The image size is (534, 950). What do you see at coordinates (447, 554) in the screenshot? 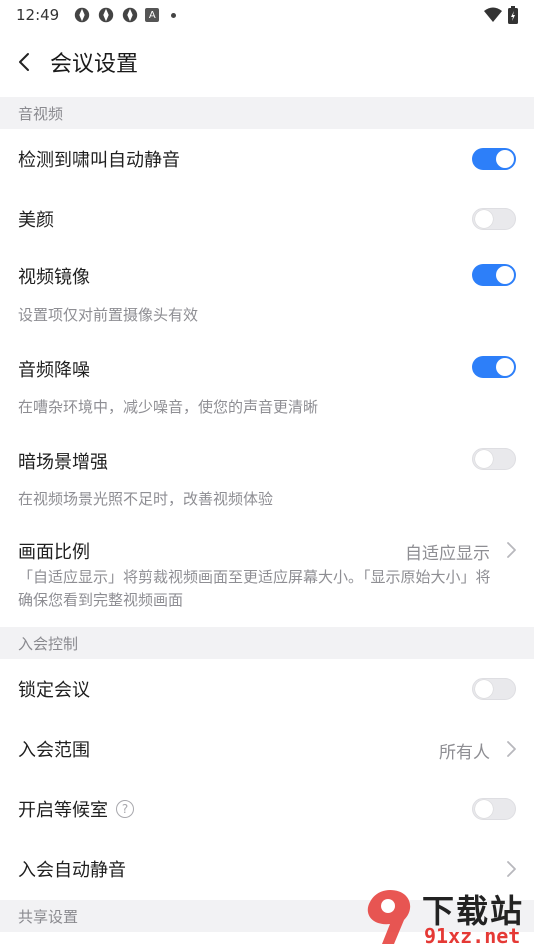
I see `ratio-value: 自适应显示` at bounding box center [447, 554].